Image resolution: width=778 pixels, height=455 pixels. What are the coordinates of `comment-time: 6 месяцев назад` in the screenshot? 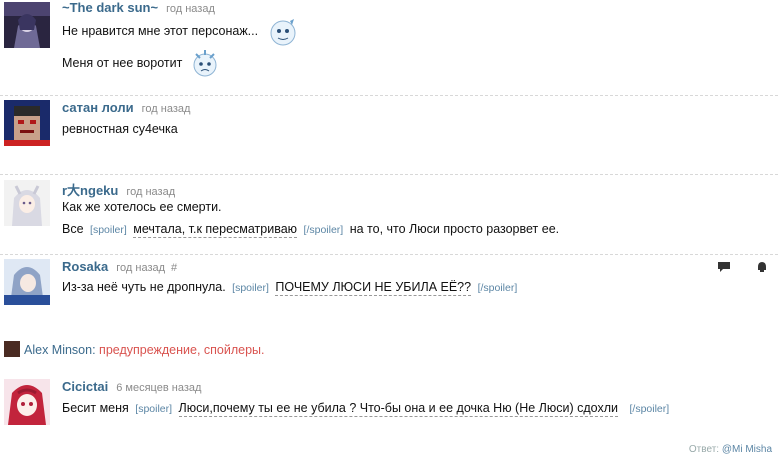 It's located at (158, 388).